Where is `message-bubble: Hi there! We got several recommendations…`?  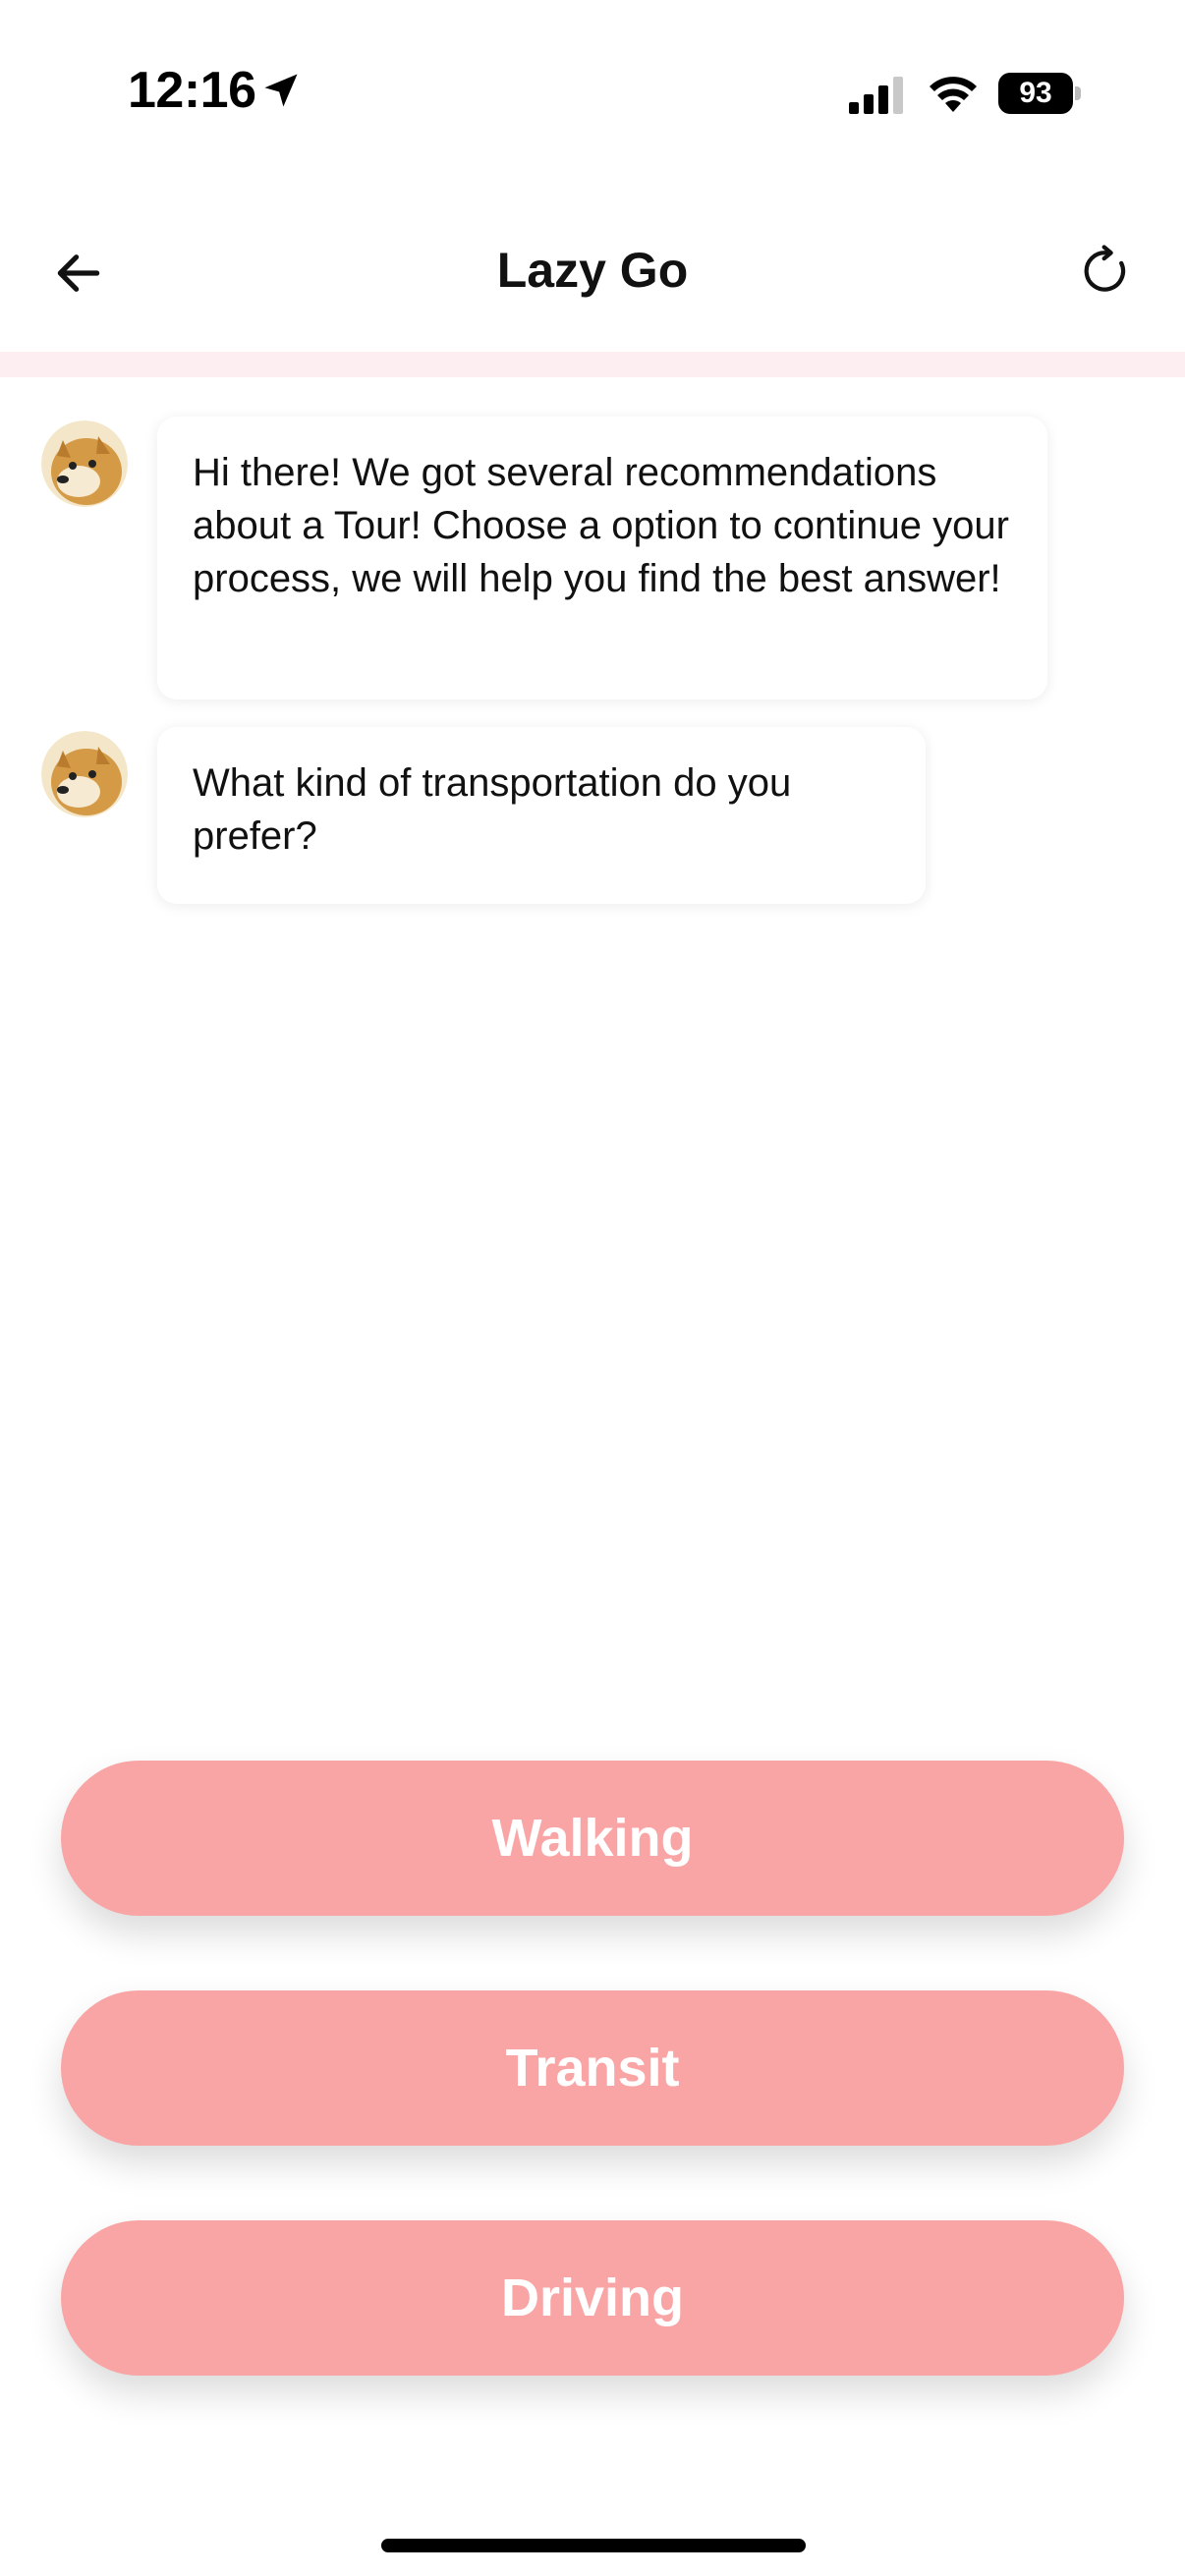
message-bubble: Hi there! We got several recommendations… is located at coordinates (602, 558).